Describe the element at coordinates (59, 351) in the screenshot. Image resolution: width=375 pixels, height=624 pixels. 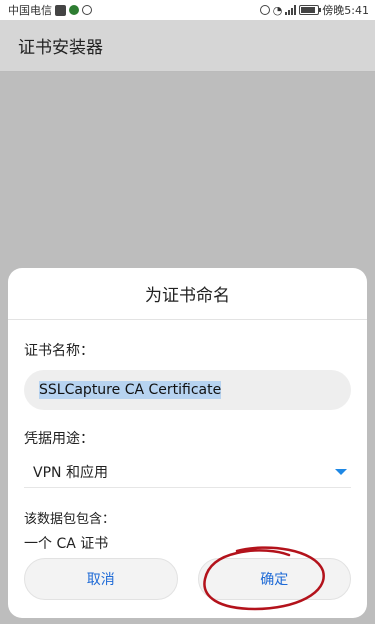
I see `certificate-name-label: 证书名称：` at that location.